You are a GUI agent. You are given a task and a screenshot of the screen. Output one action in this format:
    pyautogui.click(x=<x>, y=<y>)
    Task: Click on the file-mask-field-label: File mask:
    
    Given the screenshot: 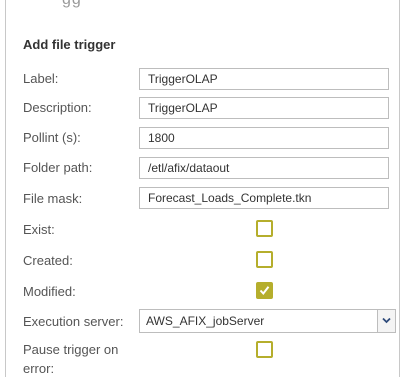 What is the action you would take?
    pyautogui.click(x=53, y=198)
    